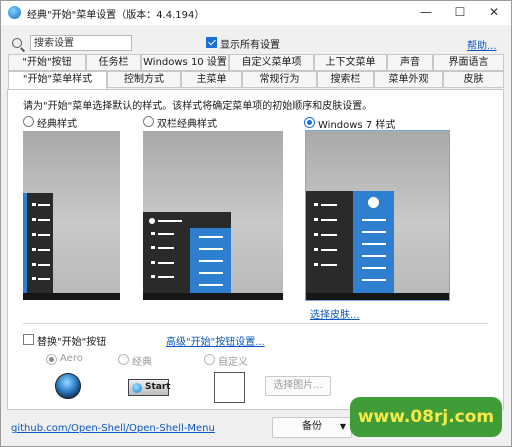 This screenshot has height=447, width=512. What do you see at coordinates (68, 386) in the screenshot?
I see `aero-start-orb-icon` at bounding box center [68, 386].